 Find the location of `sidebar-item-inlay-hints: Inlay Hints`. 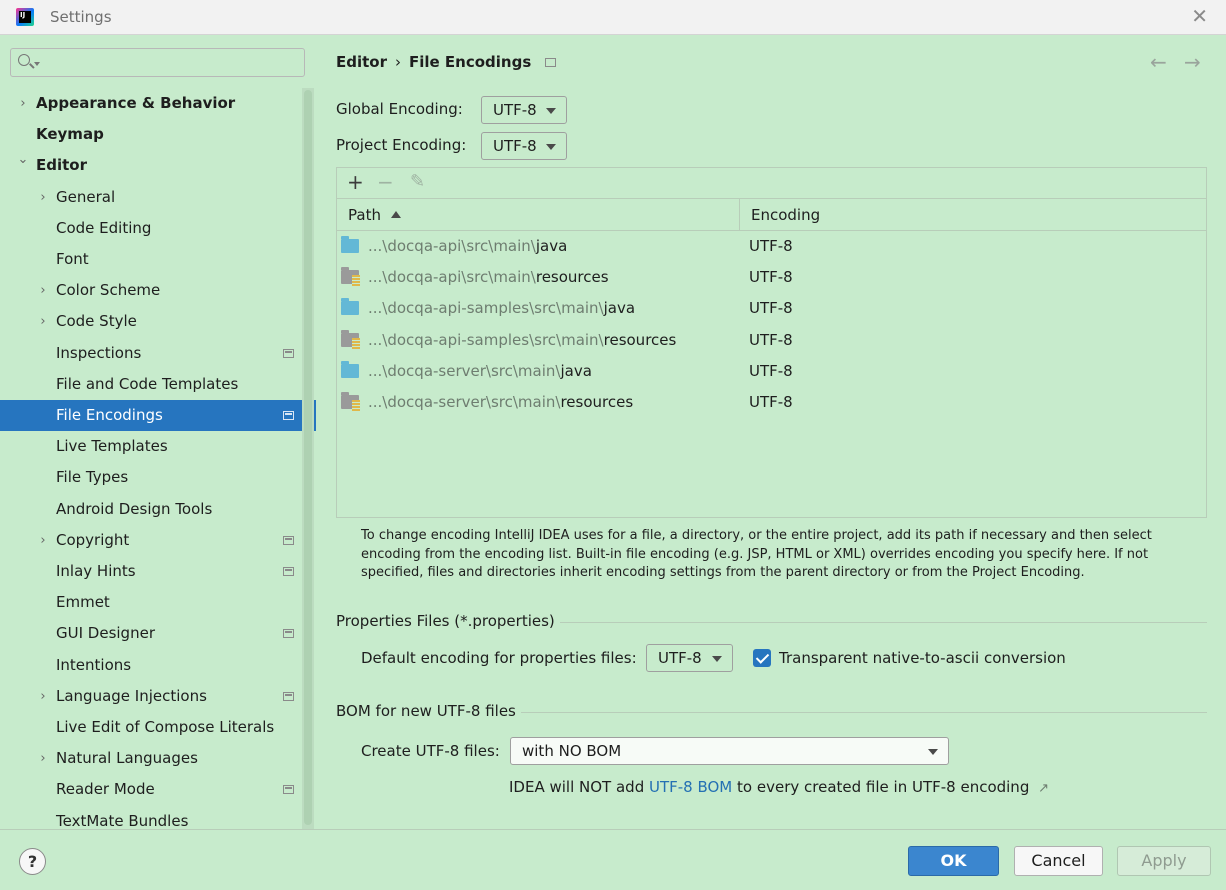

sidebar-item-inlay-hints: Inlay Hints is located at coordinates (158, 571).